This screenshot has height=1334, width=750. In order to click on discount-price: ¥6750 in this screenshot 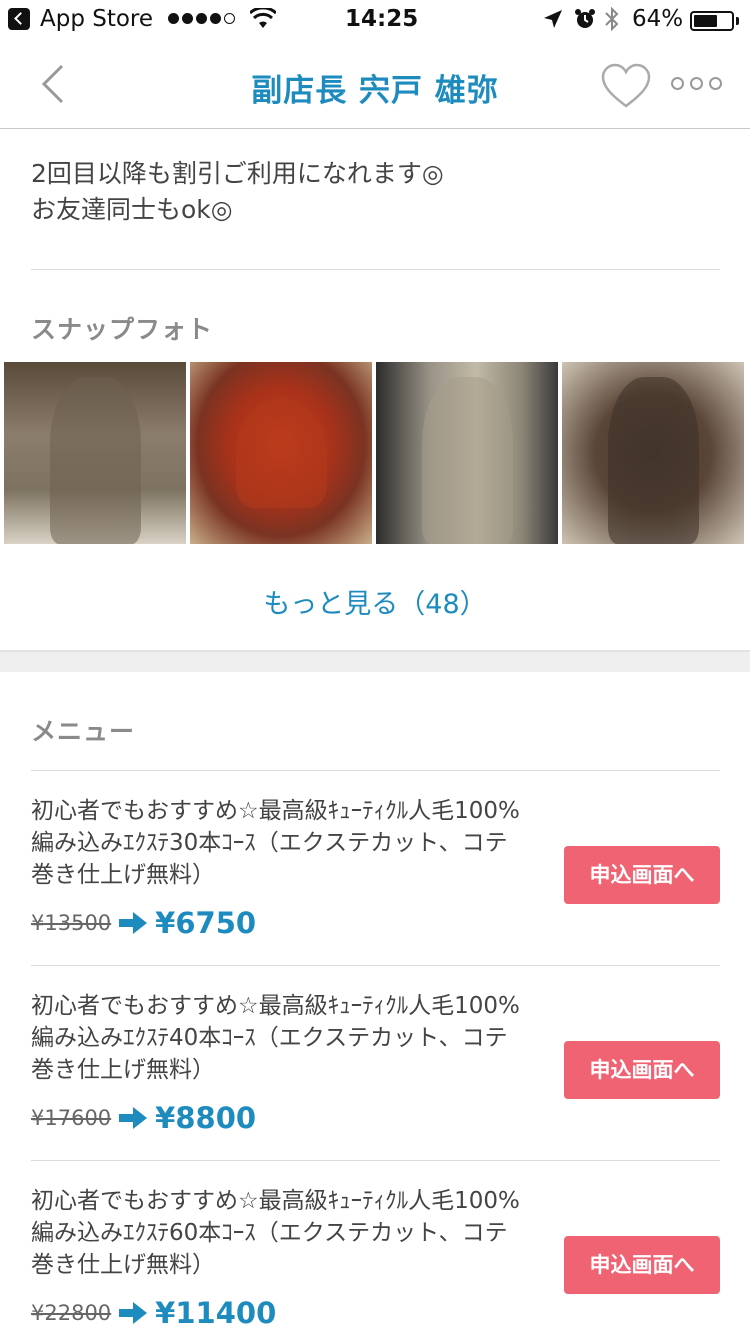, I will do `click(206, 923)`.